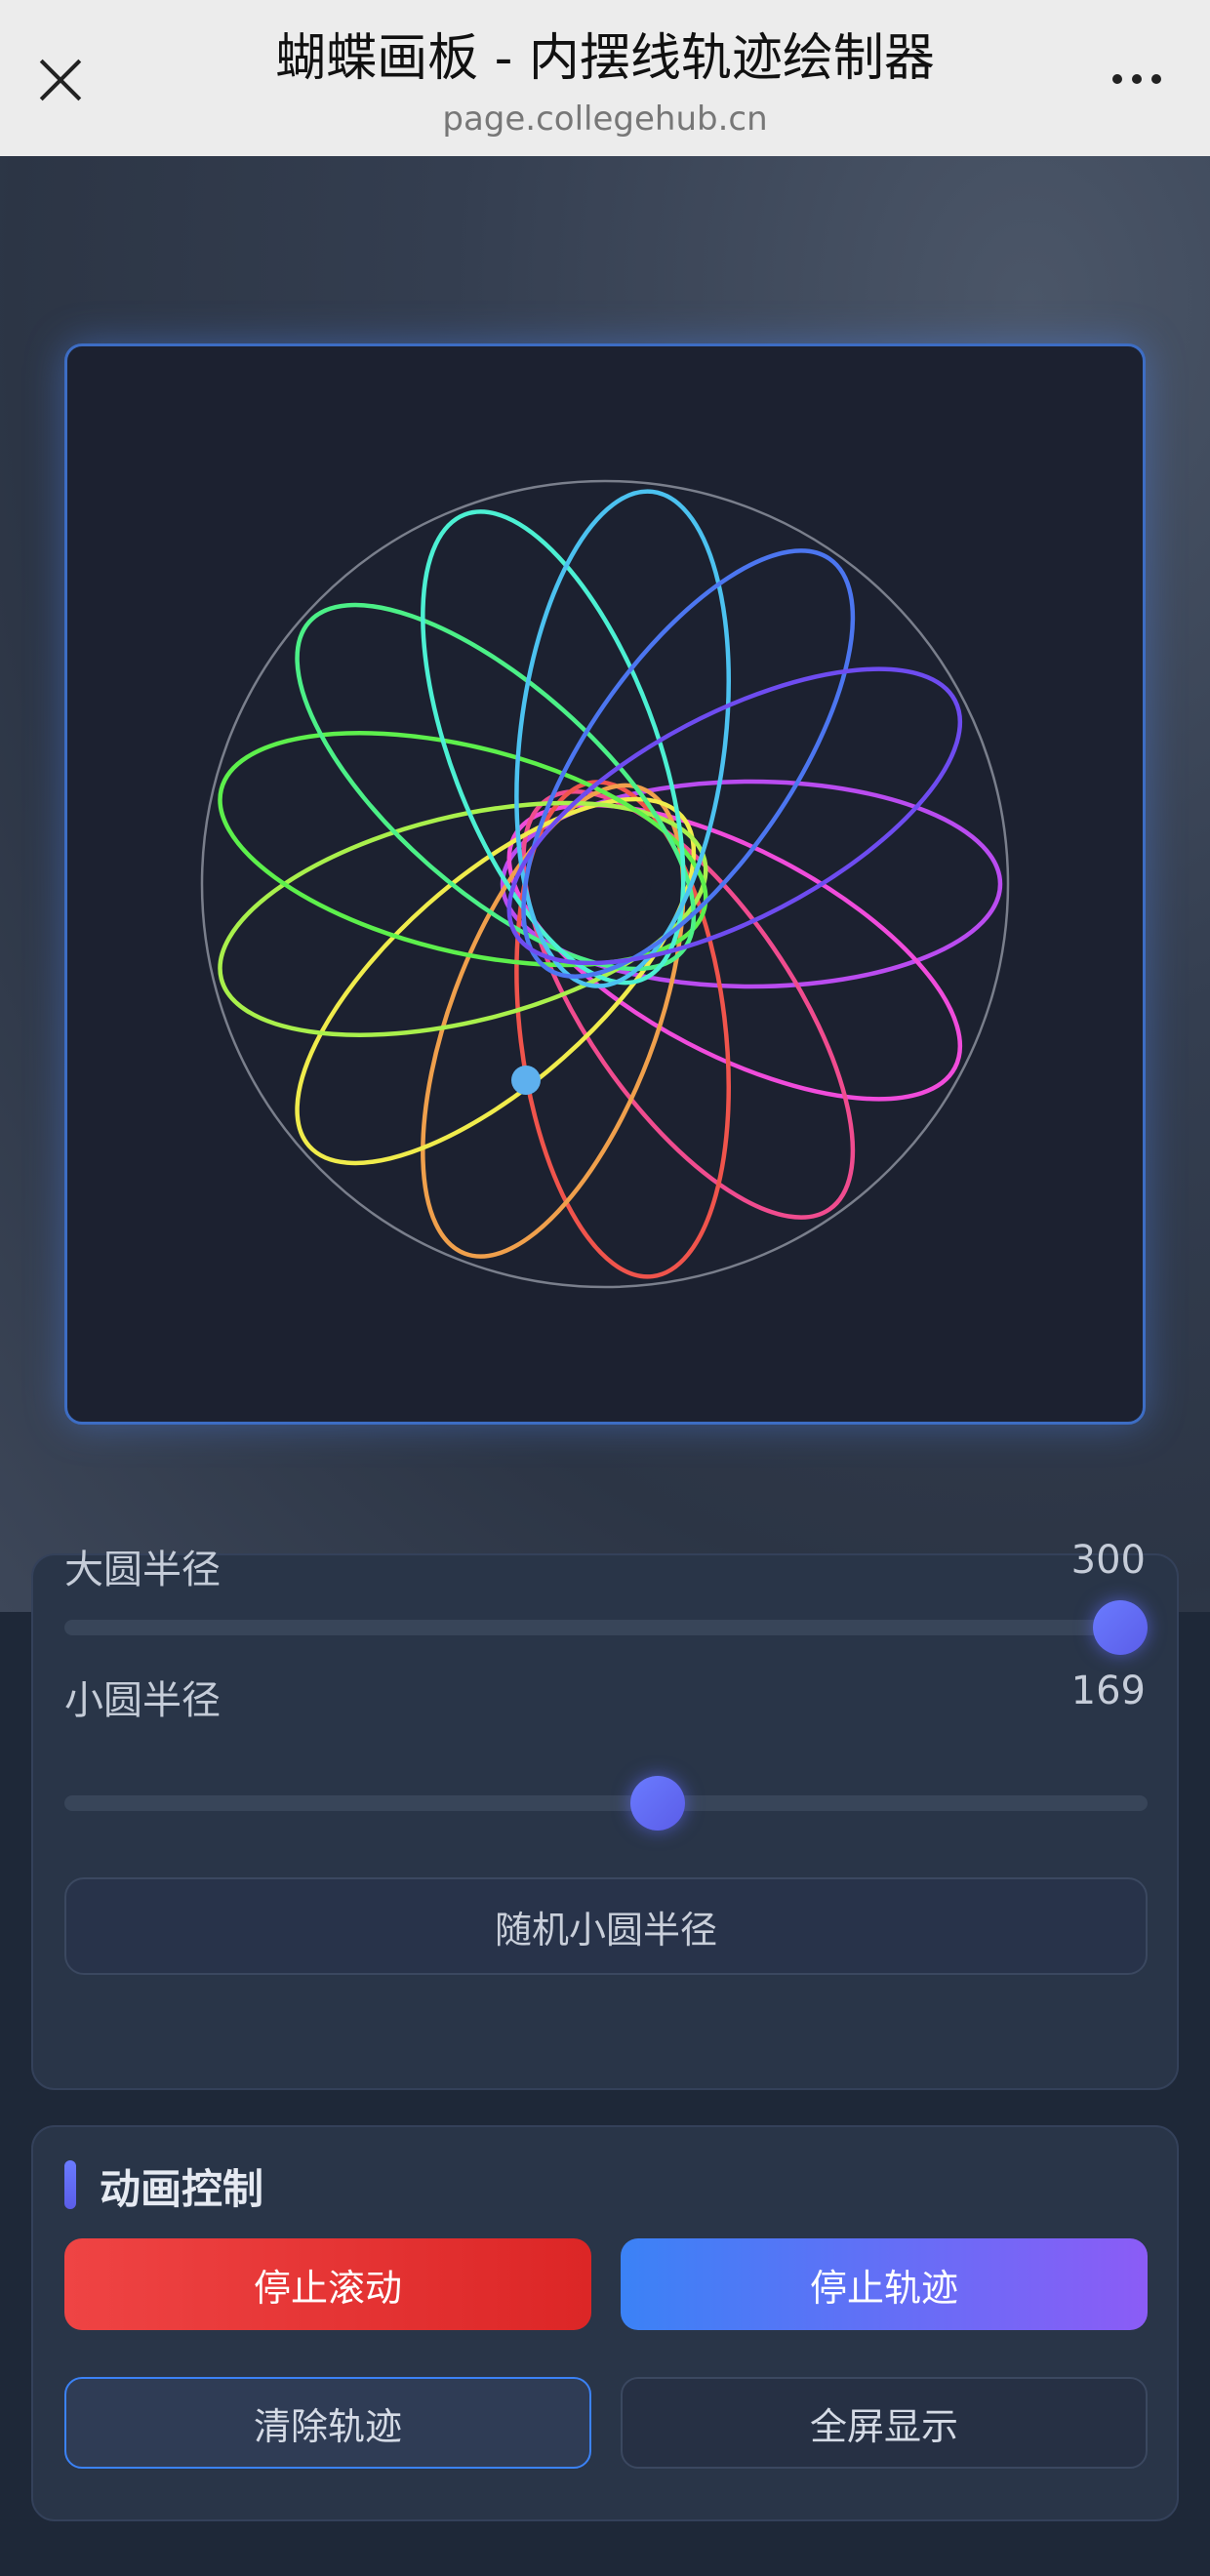  I want to click on more-icon, so click(1137, 79).